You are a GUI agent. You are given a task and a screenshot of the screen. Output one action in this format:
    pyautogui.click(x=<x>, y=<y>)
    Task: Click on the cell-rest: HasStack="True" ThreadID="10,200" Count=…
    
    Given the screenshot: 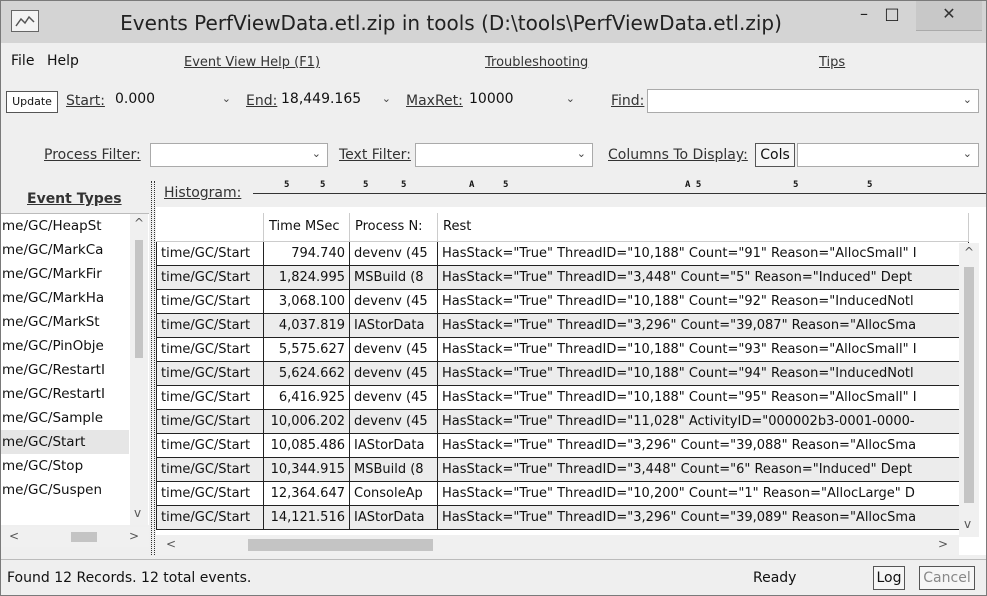 What is the action you would take?
    pyautogui.click(x=703, y=493)
    